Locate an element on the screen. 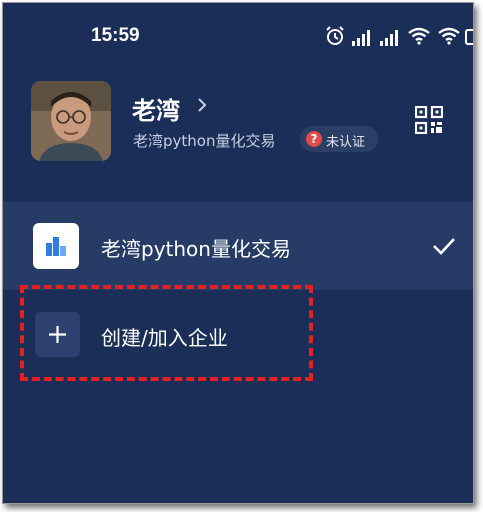  org-logo is located at coordinates (56, 246).